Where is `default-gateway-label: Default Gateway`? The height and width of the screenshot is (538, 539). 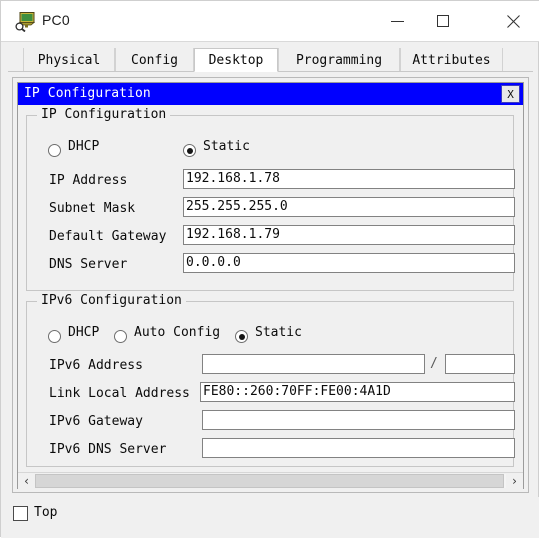 default-gateway-label: Default Gateway is located at coordinates (108, 236).